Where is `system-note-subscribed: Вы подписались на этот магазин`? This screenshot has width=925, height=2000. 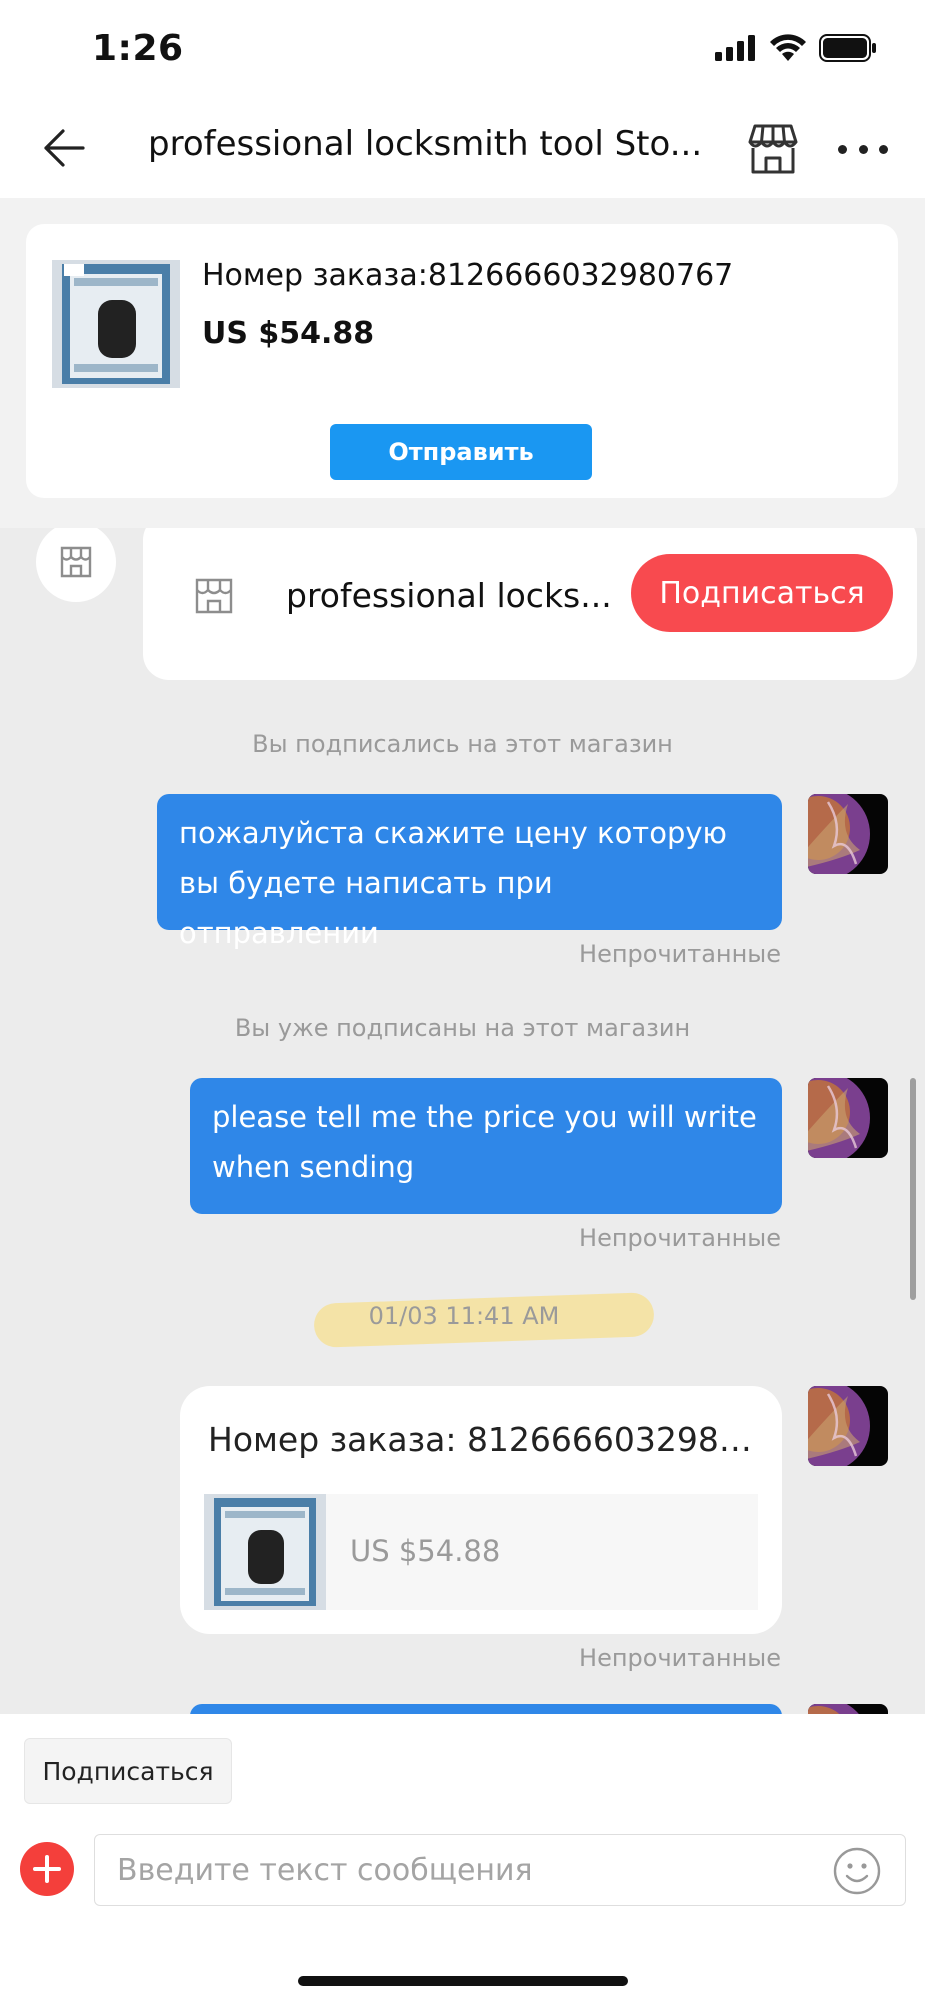
system-note-subscribed: Вы подписались на этот магазин is located at coordinates (462, 744).